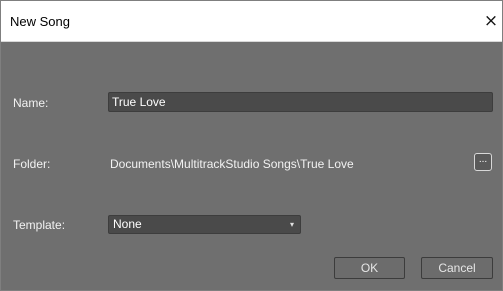 This screenshot has height=291, width=503. I want to click on title-bar: New Song ×, so click(251, 21).